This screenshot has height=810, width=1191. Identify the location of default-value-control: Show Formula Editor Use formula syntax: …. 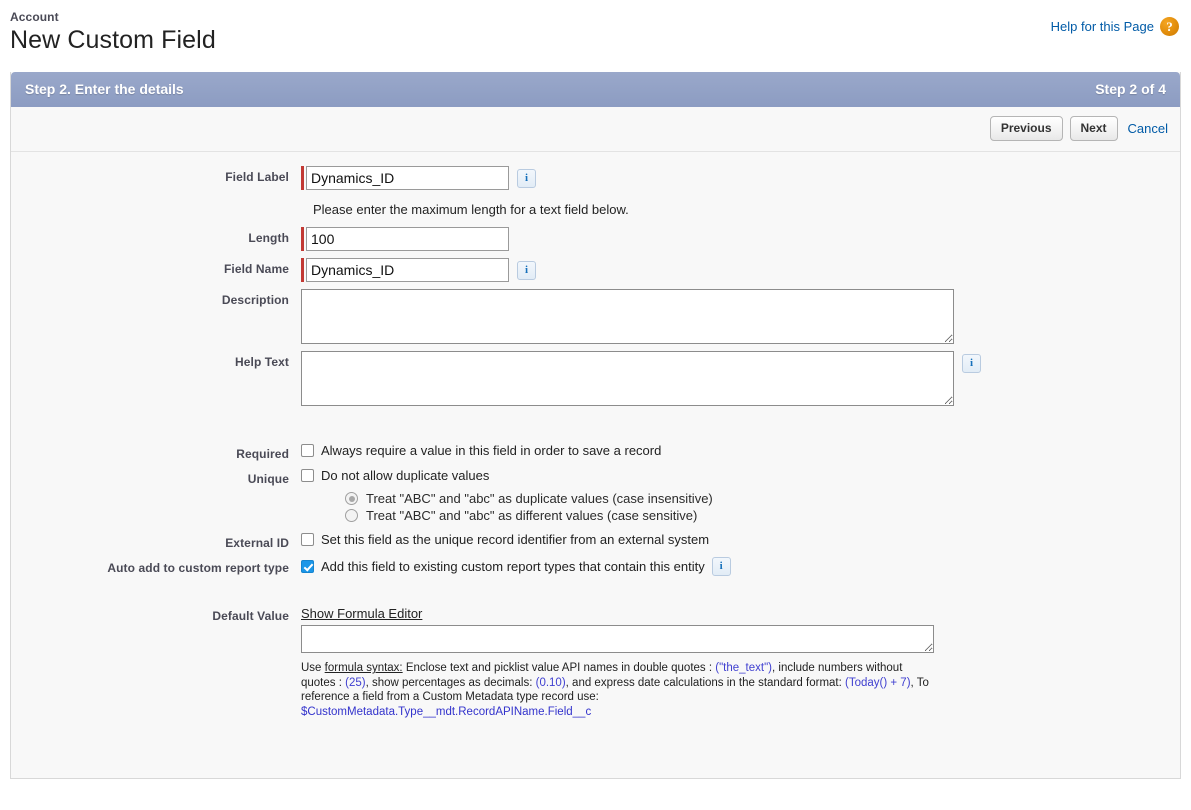
(617, 662).